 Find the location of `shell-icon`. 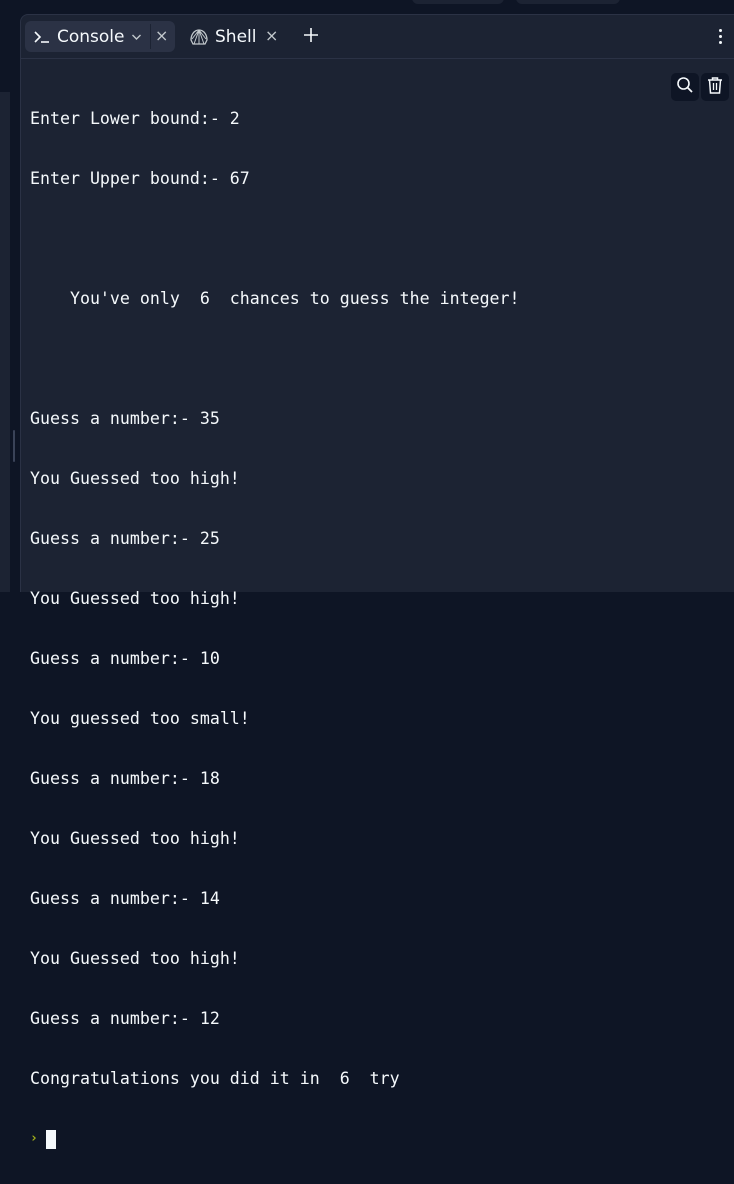

shell-icon is located at coordinates (199, 37).